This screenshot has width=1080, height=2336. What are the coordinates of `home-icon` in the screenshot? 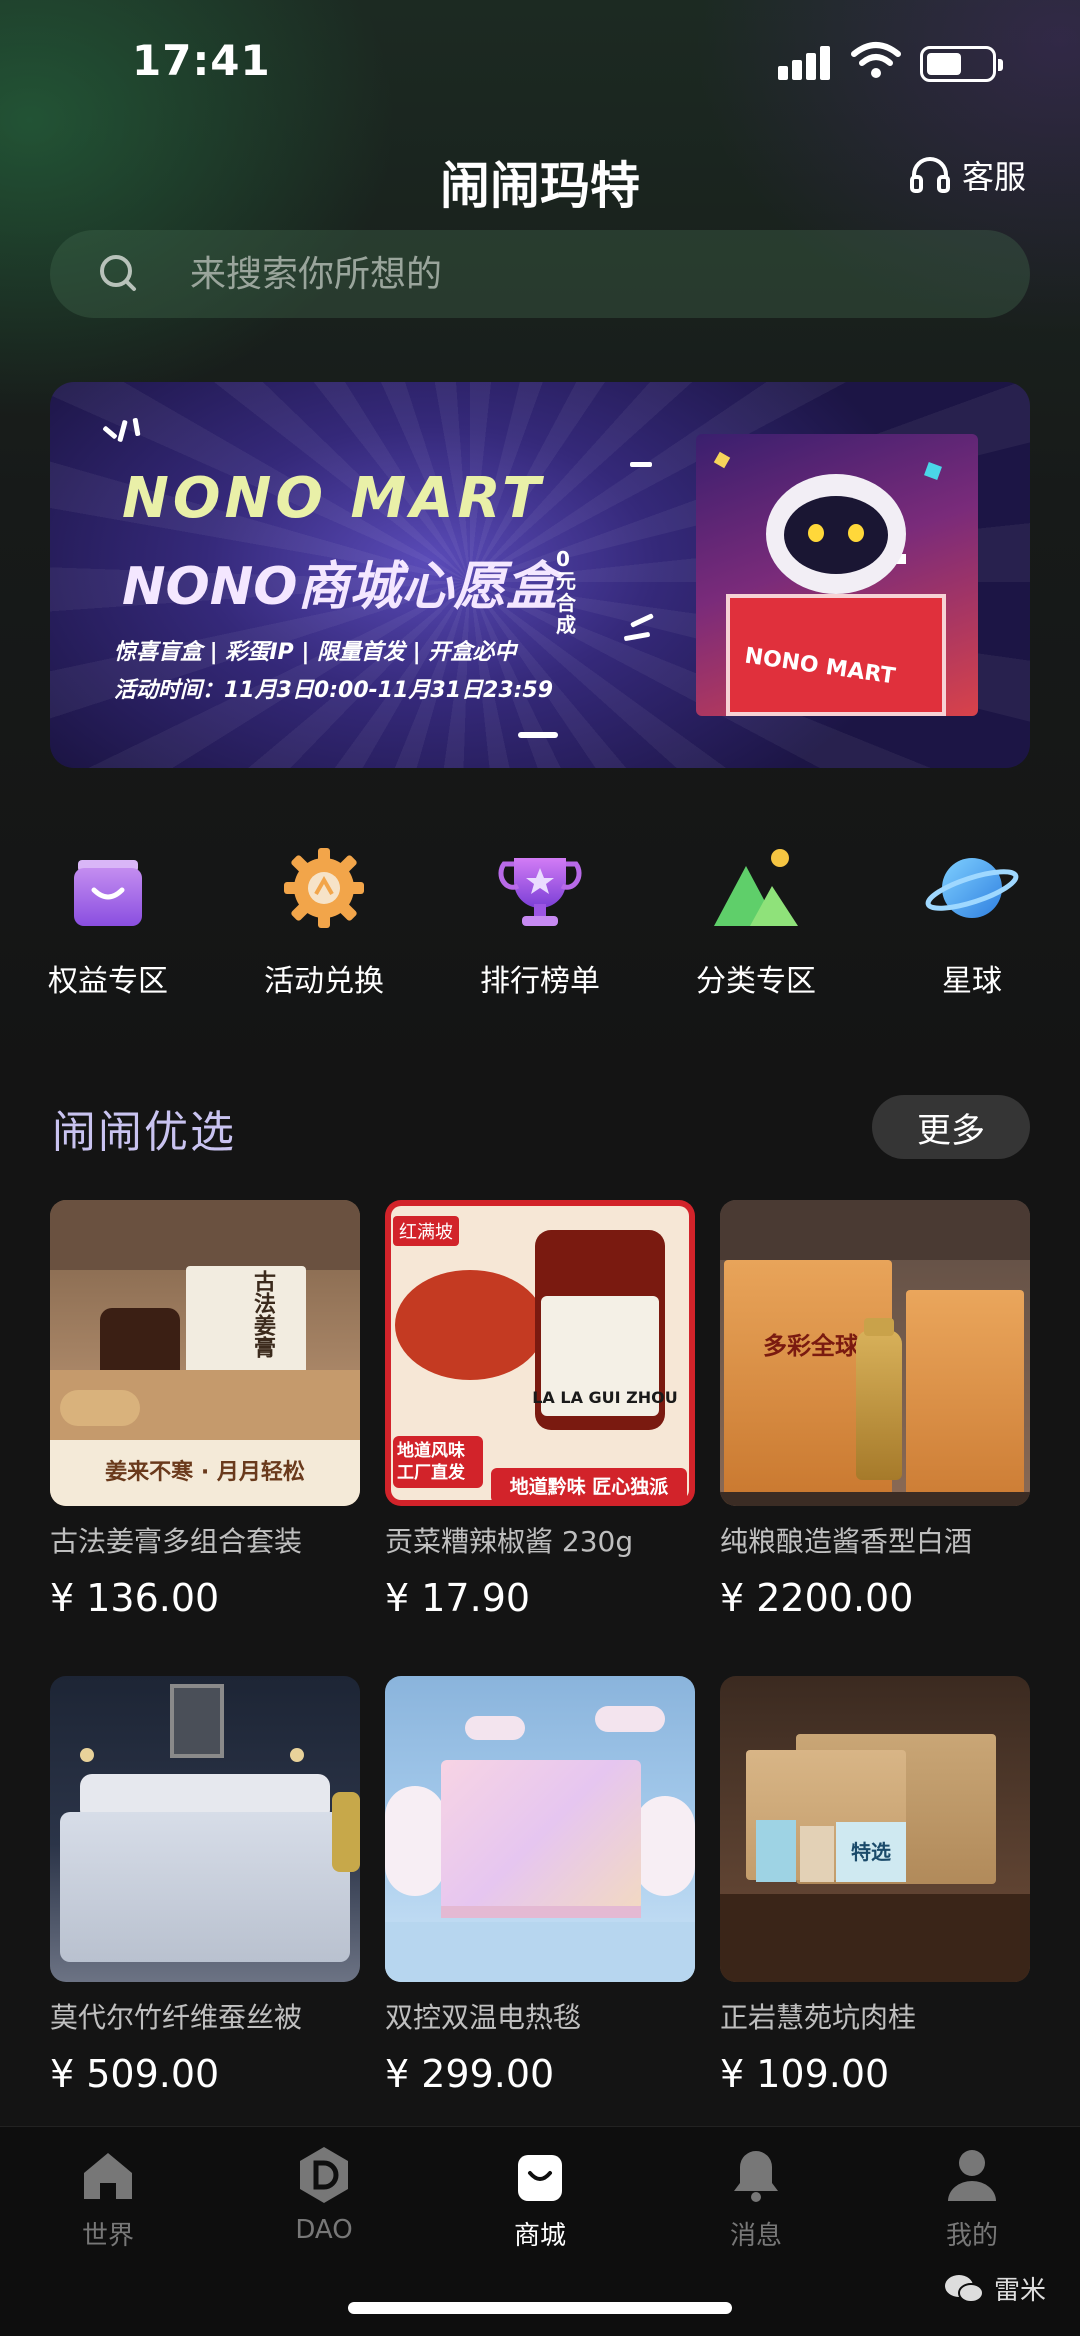 It's located at (108, 2176).